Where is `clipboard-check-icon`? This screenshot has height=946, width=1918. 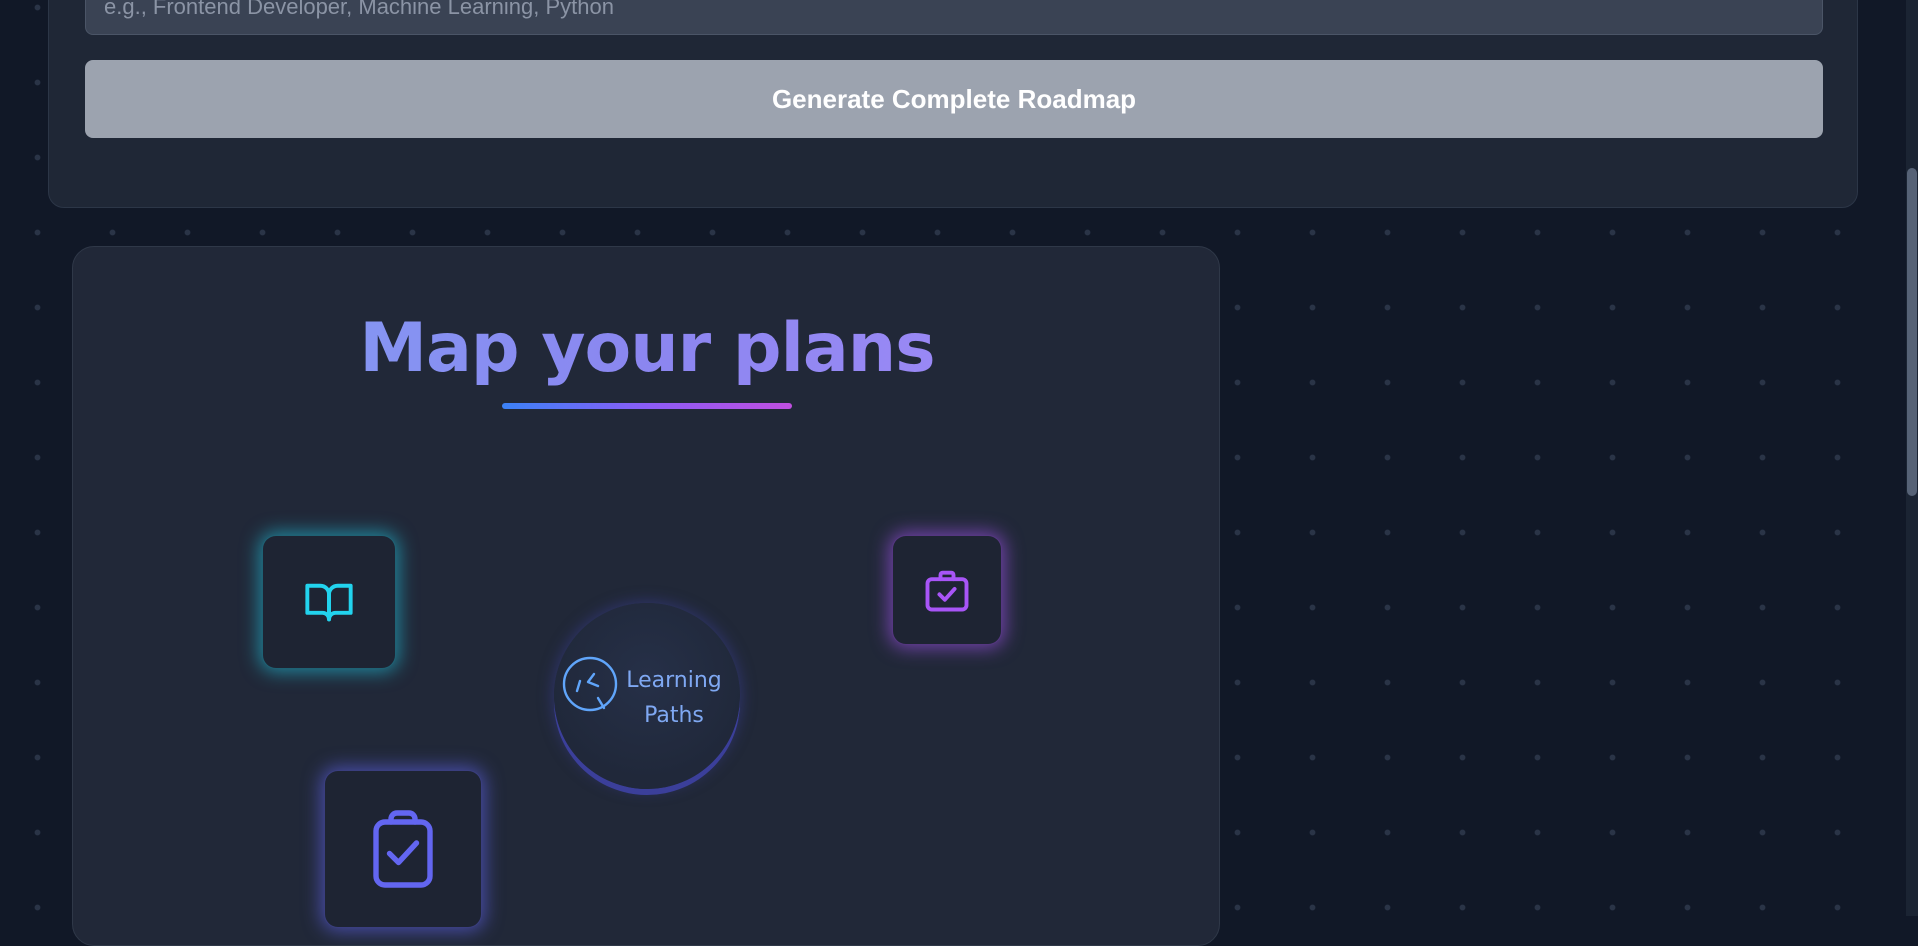
clipboard-check-icon is located at coordinates (403, 849).